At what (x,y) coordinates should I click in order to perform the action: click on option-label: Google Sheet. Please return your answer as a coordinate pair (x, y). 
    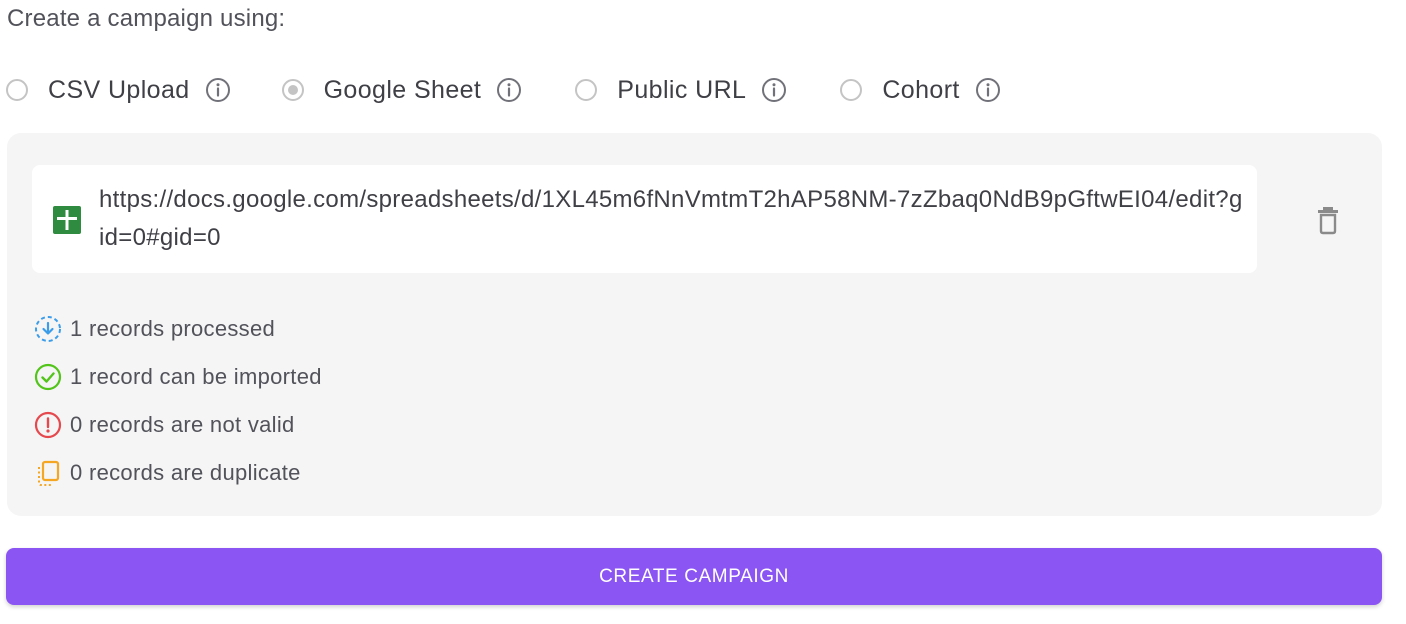
    Looking at the image, I should click on (402, 89).